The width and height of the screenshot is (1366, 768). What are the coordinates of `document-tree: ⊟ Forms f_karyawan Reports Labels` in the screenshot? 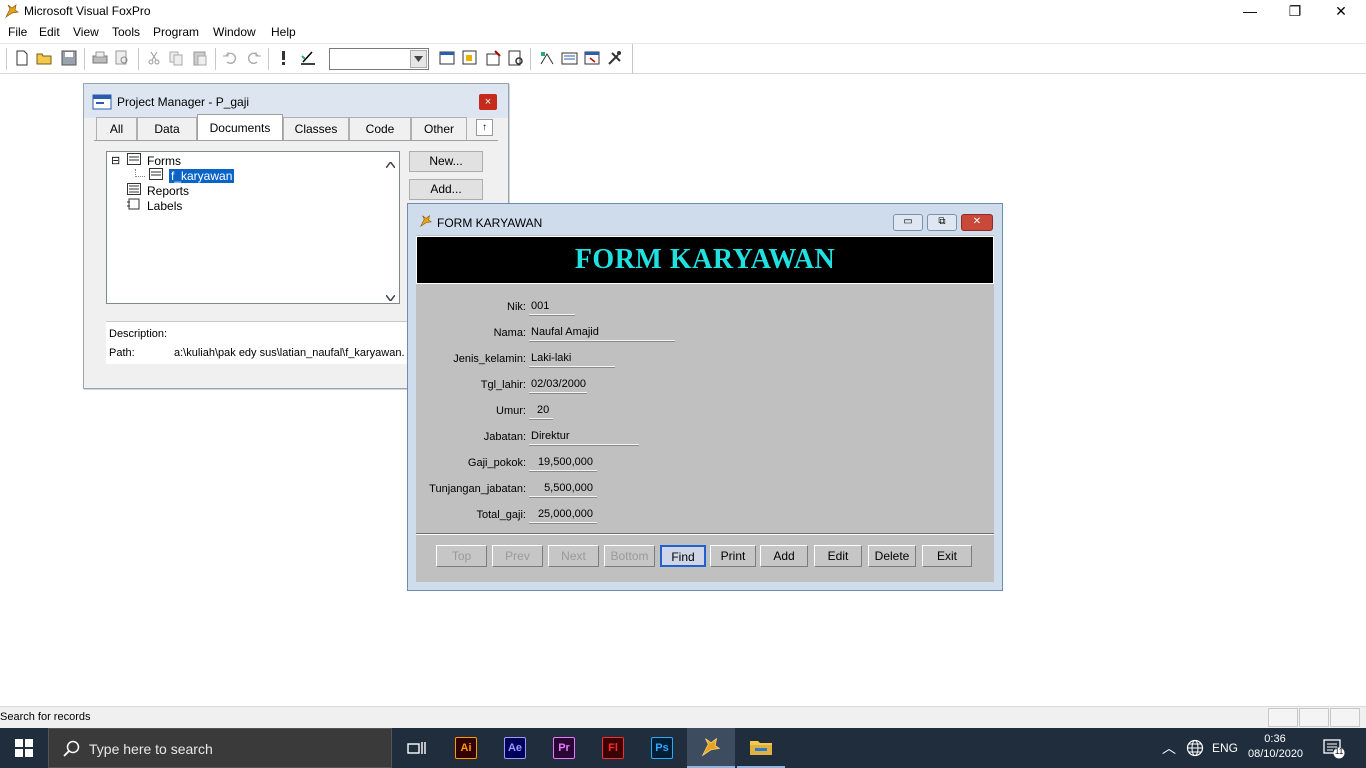 It's located at (253, 227).